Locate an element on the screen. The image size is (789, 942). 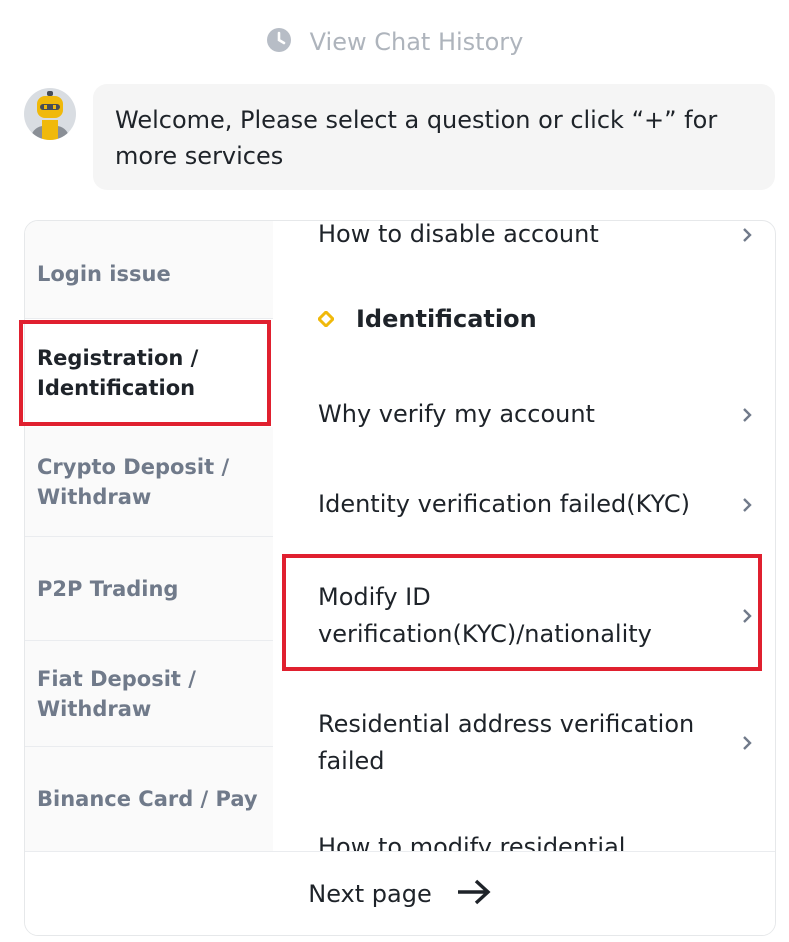
sidebar-item-crypto-deposit-withdraw: Crypto Deposit / Withdraw is located at coordinates (149, 482).